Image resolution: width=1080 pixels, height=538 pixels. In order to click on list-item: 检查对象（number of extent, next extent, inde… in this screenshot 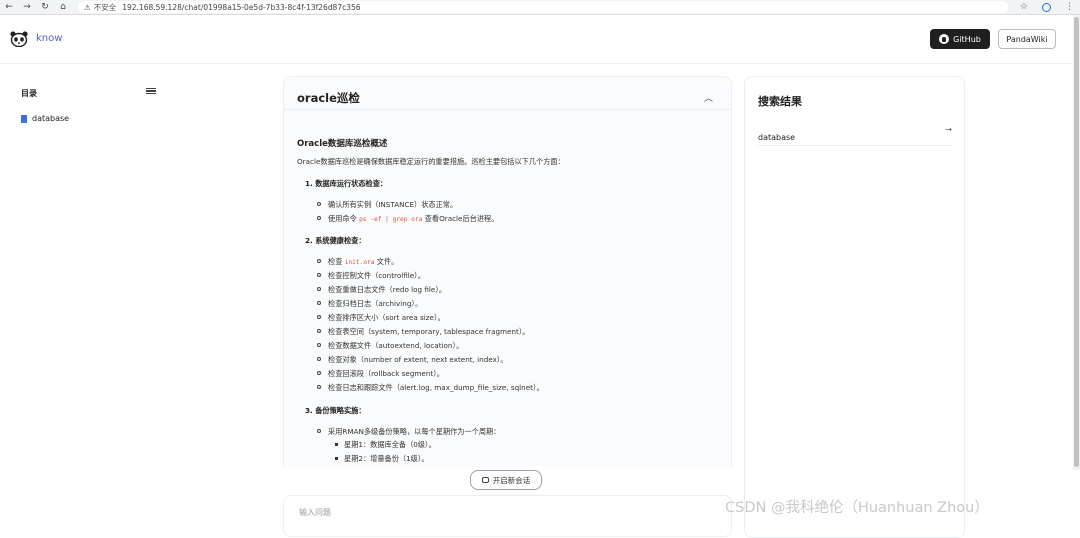, I will do `click(418, 359)`.